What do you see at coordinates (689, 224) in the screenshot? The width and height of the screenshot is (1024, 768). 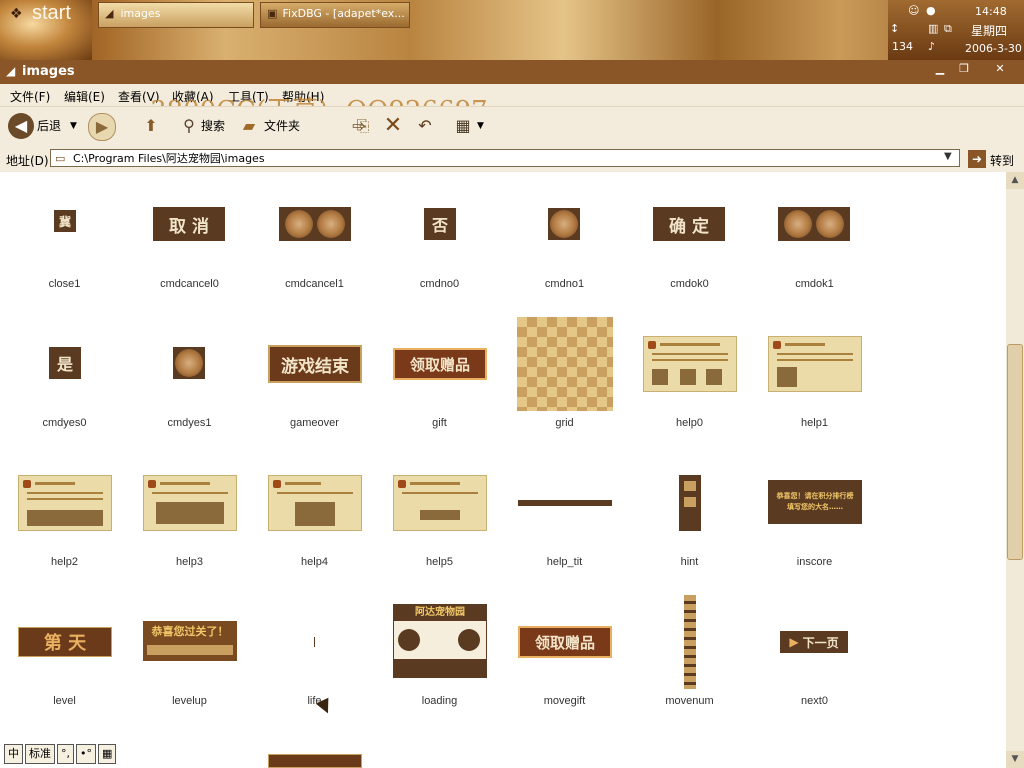 I see `file-thumbnail: 确 定` at bounding box center [689, 224].